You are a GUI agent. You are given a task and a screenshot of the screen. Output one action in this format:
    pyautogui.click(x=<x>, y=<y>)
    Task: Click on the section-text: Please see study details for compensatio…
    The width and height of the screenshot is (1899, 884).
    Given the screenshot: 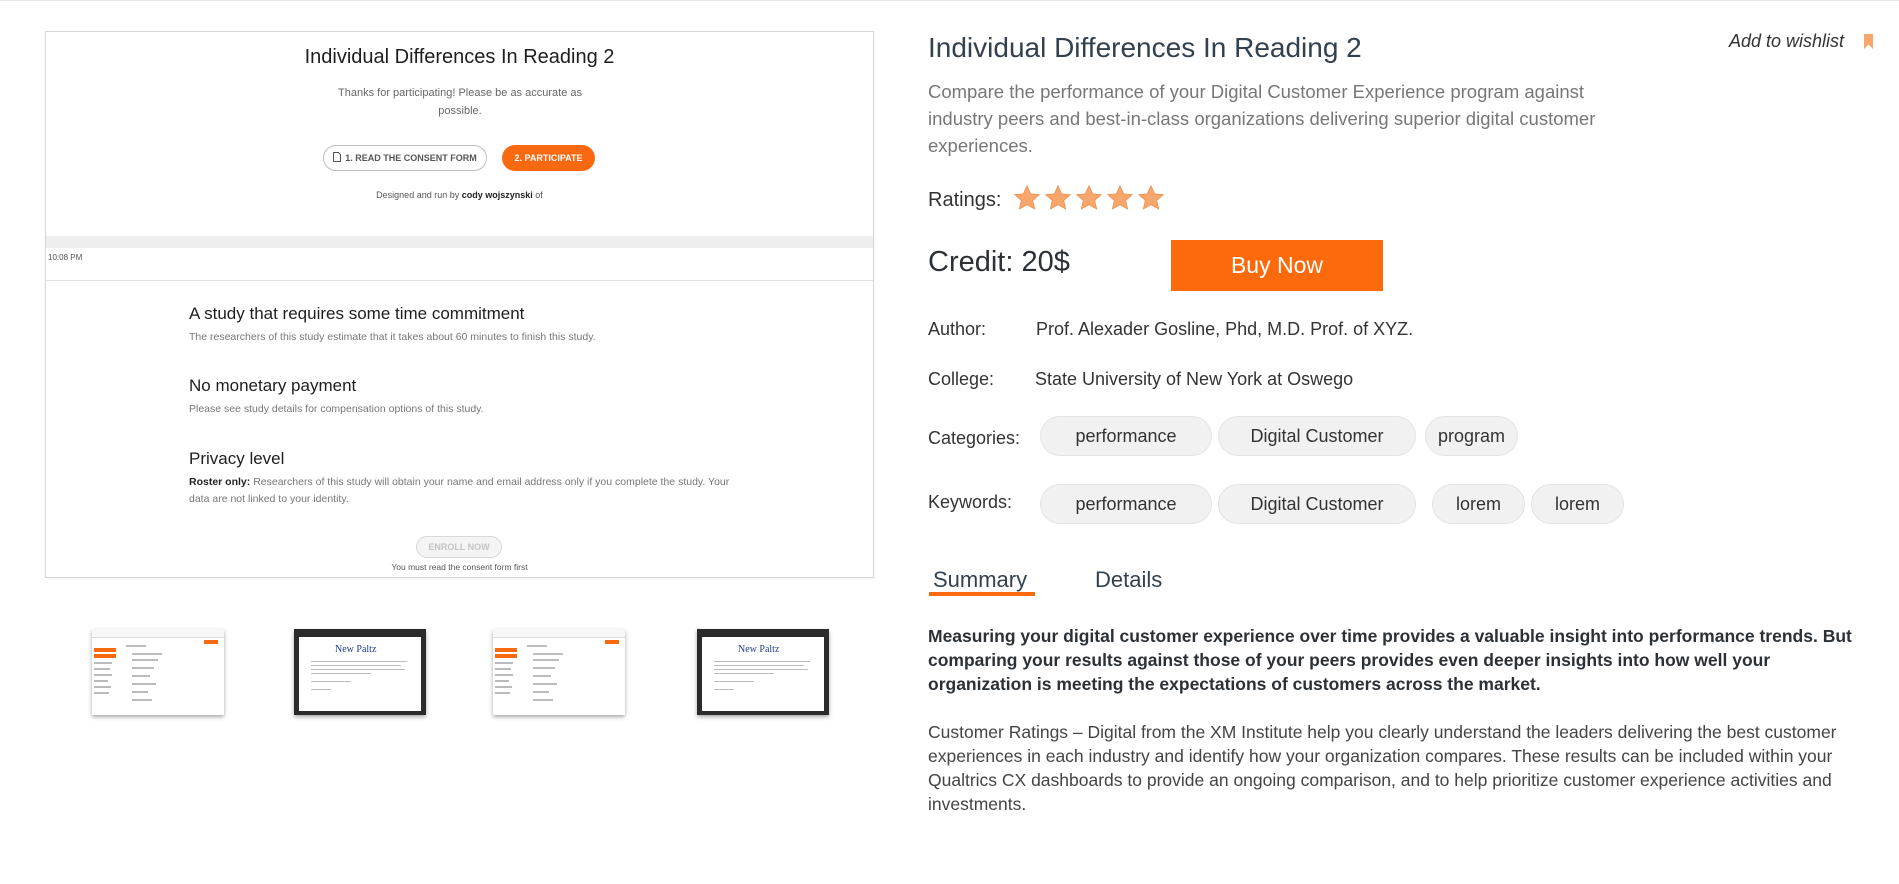 What is the action you would take?
    pyautogui.click(x=336, y=409)
    